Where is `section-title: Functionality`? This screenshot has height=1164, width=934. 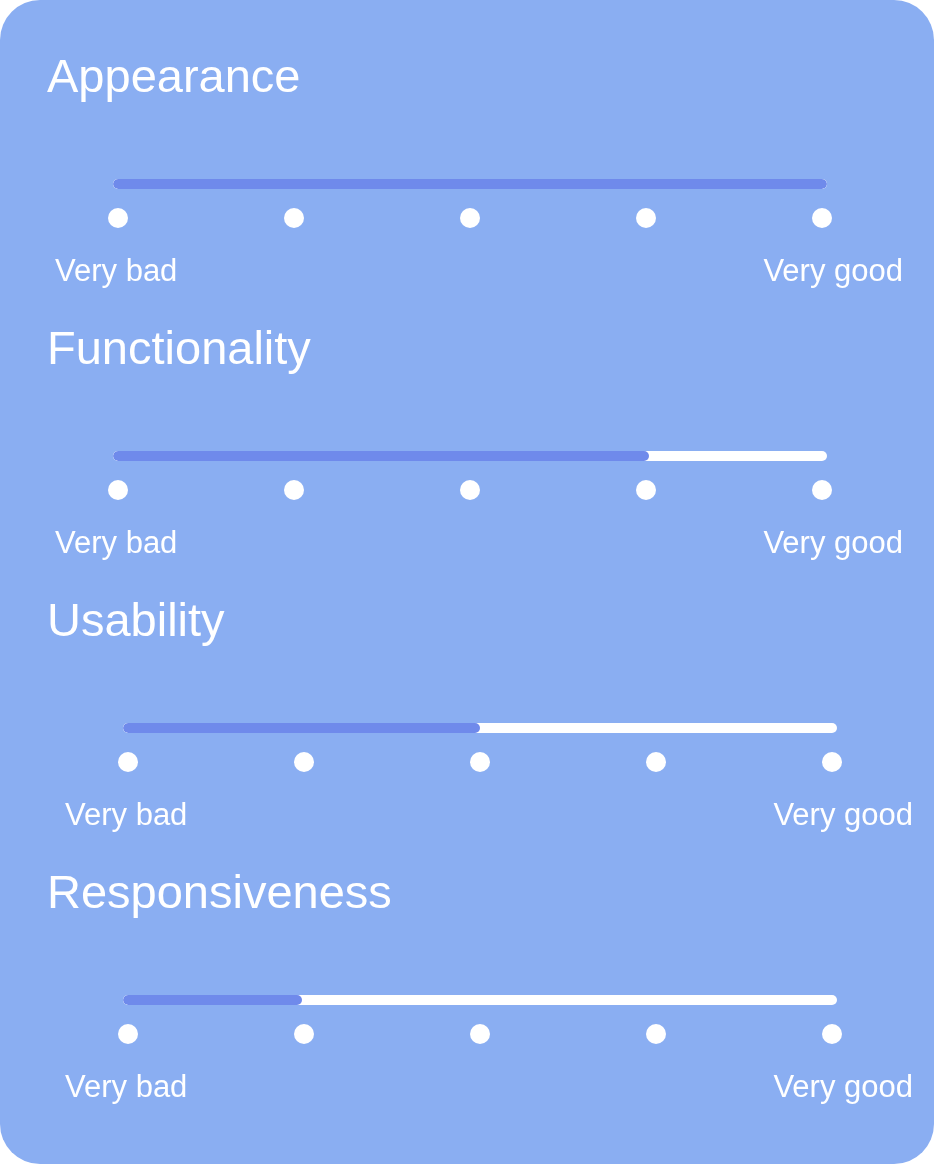 section-title: Functionality is located at coordinates (179, 348).